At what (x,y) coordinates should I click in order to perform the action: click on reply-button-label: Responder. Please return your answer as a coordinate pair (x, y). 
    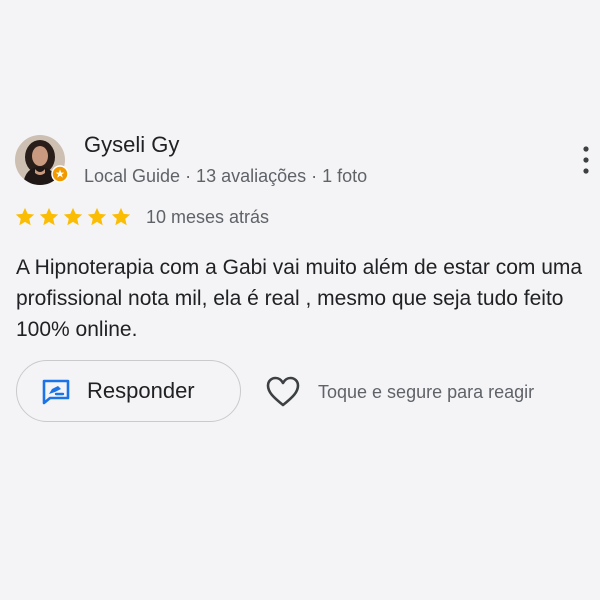
    Looking at the image, I should click on (141, 390).